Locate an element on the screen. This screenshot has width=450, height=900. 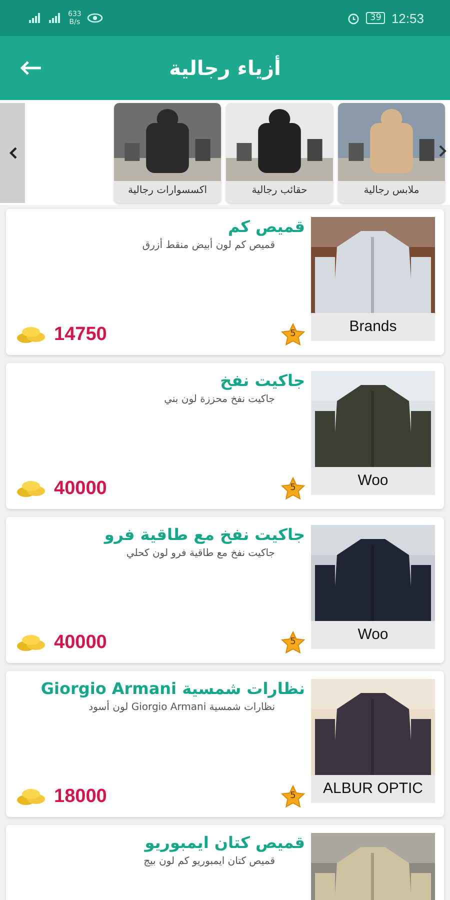
category-label: اكسسوارات رجالية is located at coordinates (167, 190).